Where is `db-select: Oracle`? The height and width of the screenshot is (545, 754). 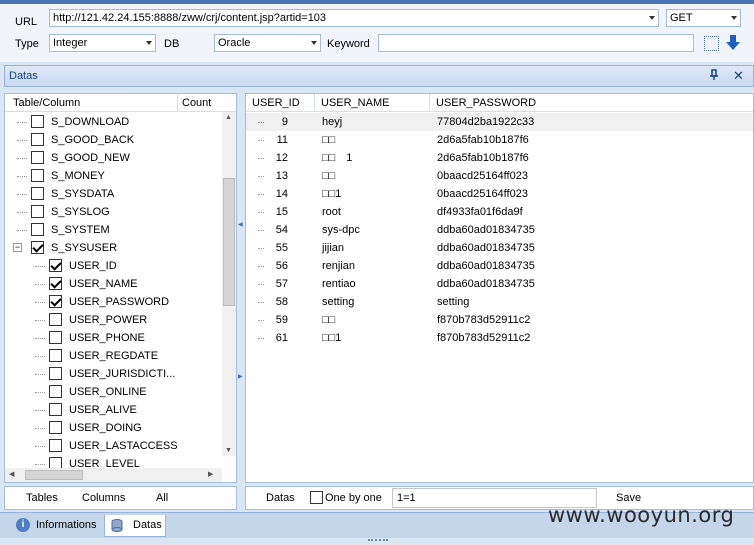
db-select: Oracle is located at coordinates (267, 43).